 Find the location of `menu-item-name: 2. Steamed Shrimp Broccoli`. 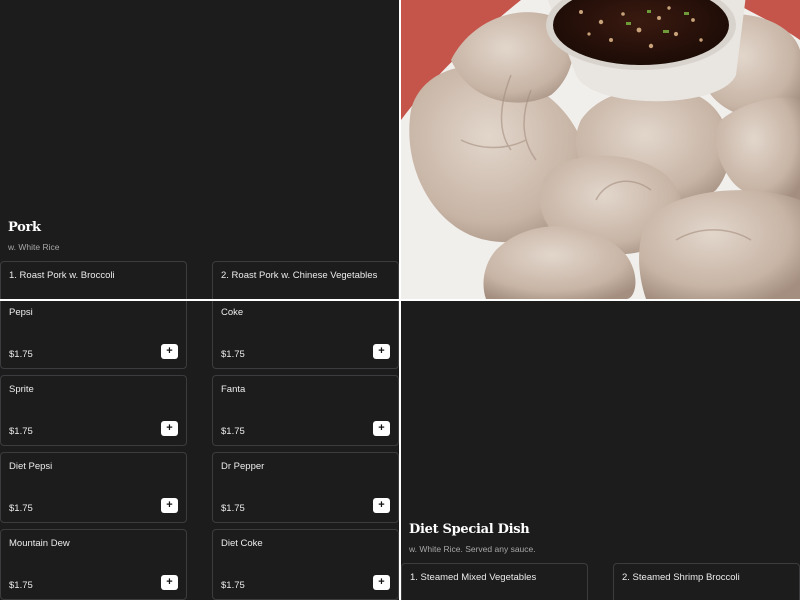

menu-item-name: 2. Steamed Shrimp Broccoli is located at coordinates (681, 577).